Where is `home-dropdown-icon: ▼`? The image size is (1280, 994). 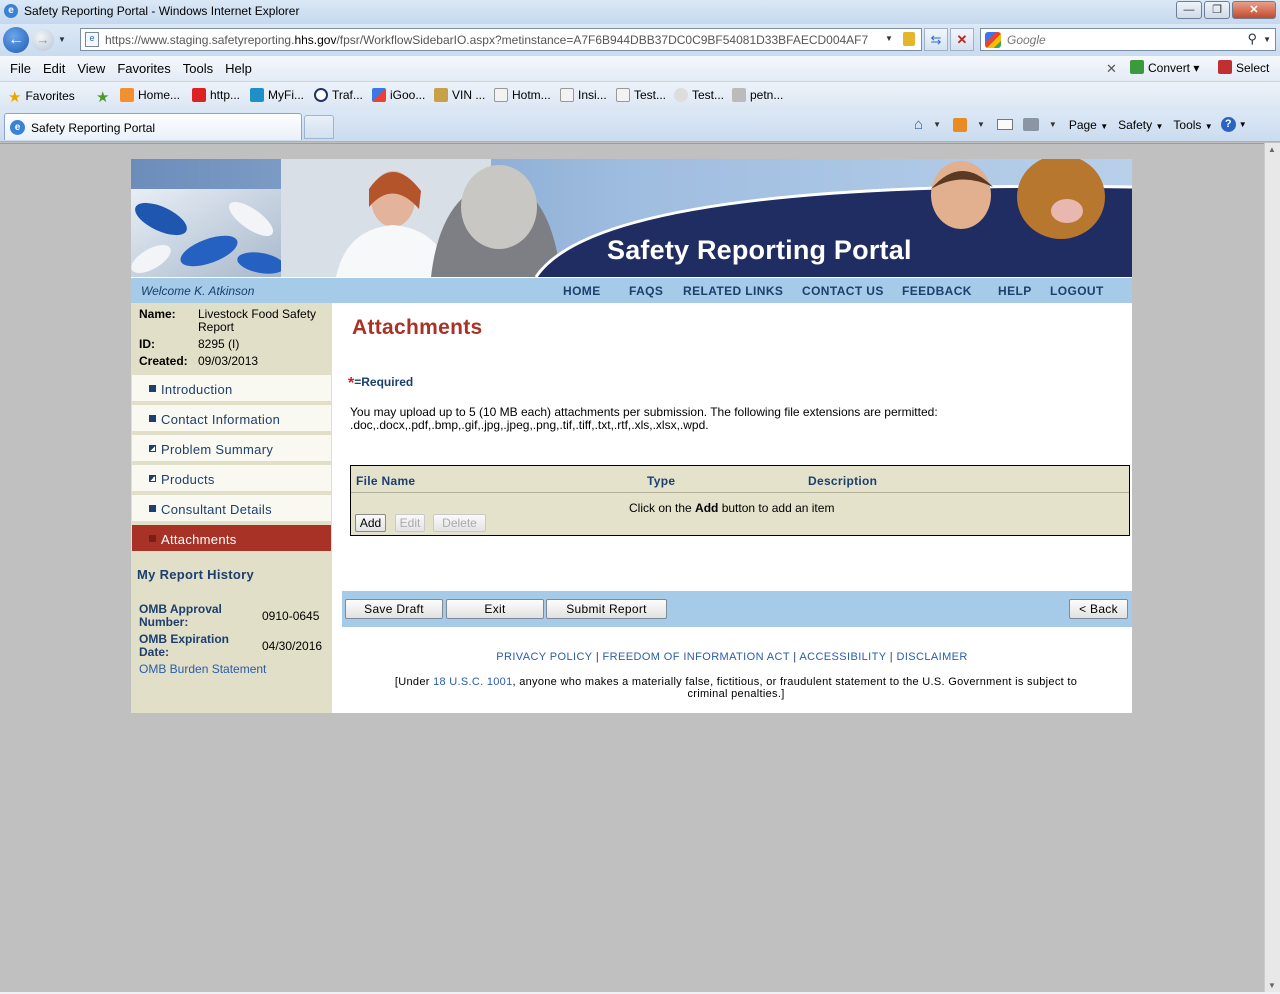
home-dropdown-icon: ▼ is located at coordinates (937, 124).